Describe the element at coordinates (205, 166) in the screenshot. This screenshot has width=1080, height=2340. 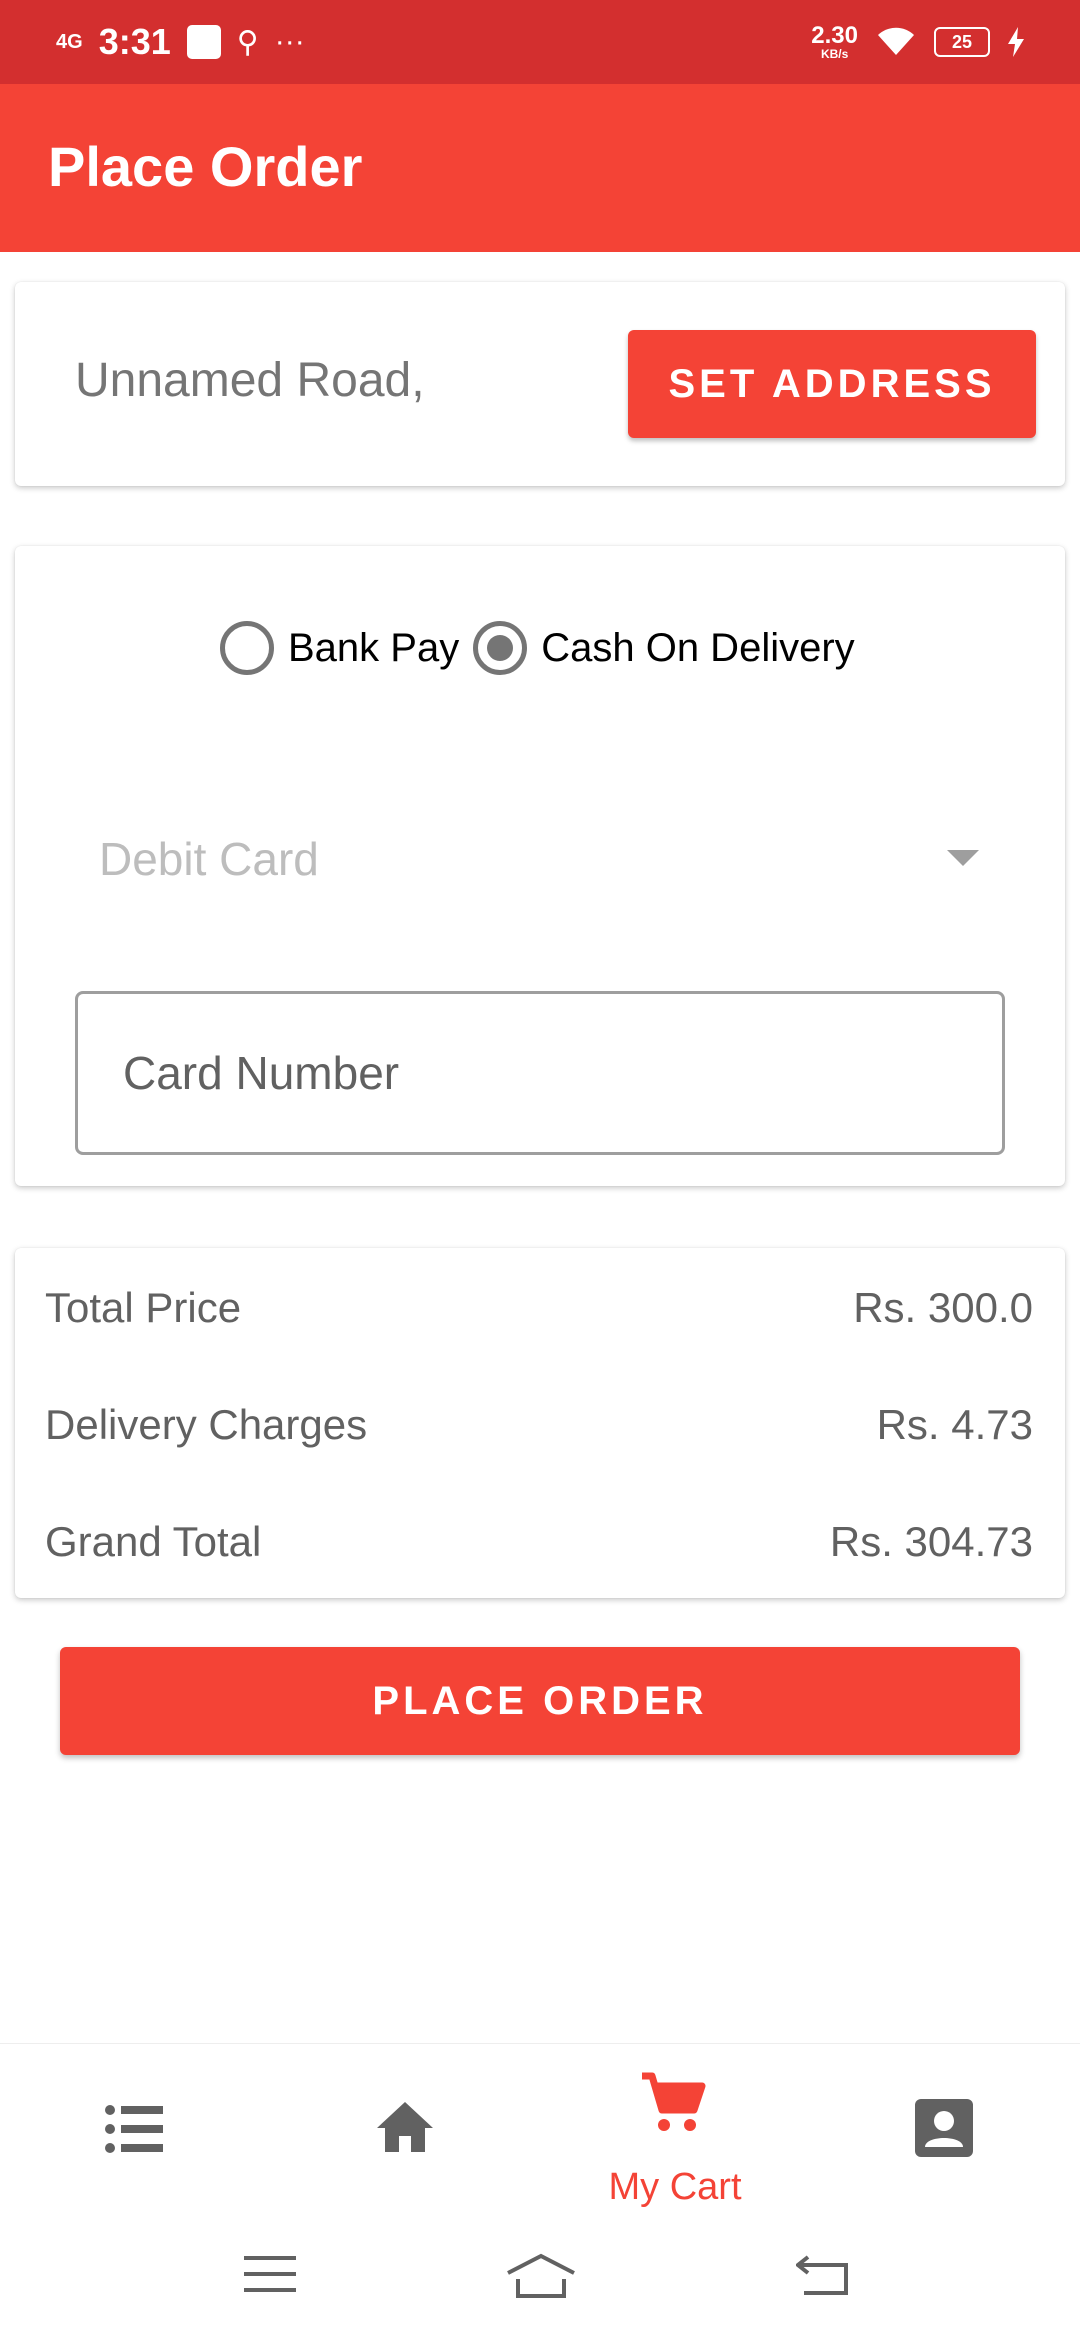
I see `page-title: Place Order` at that location.